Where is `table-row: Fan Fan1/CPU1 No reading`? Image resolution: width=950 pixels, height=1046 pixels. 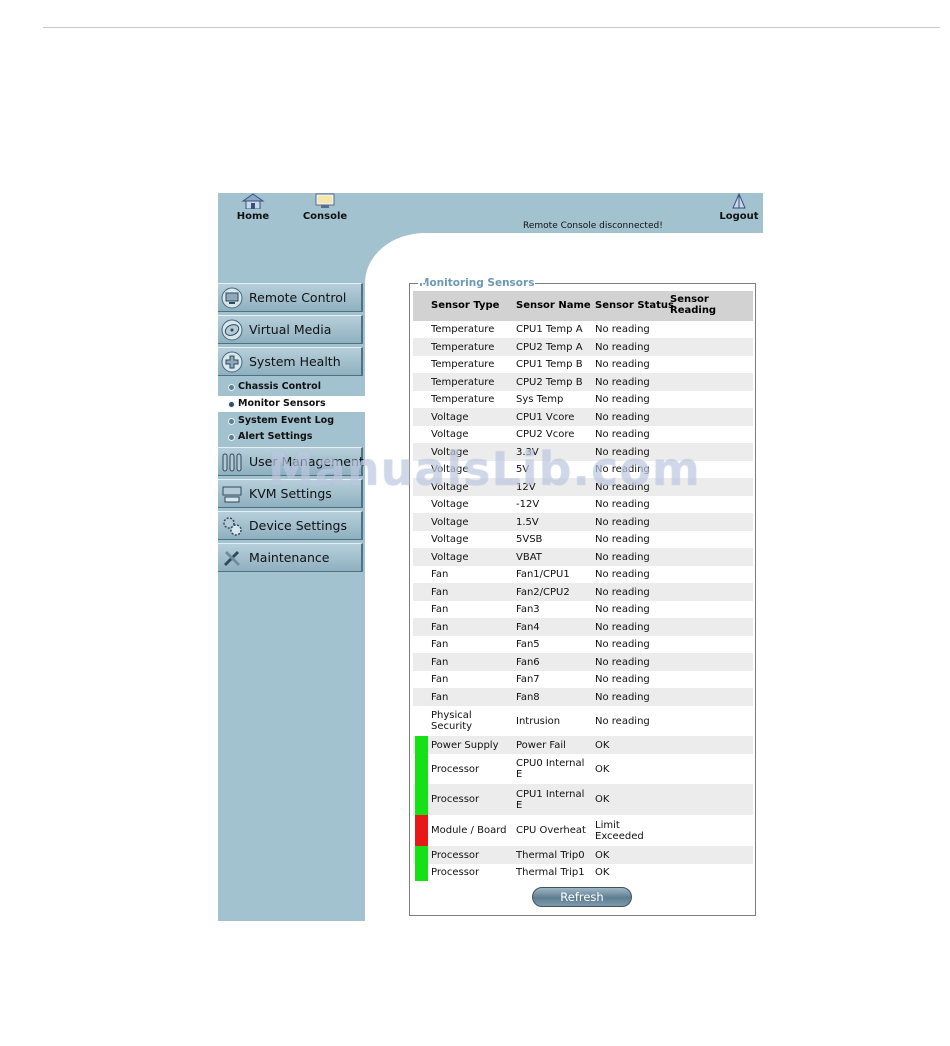 table-row: Fan Fan1/CPU1 No reading is located at coordinates (583, 574).